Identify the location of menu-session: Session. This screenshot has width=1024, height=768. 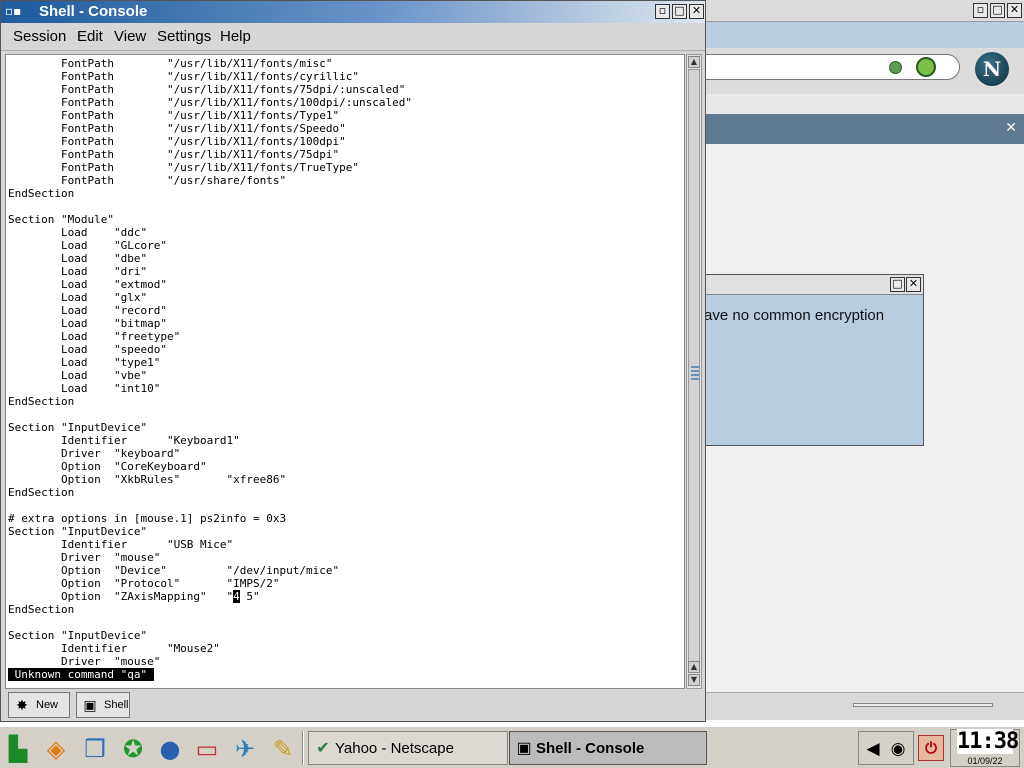
(39, 36).